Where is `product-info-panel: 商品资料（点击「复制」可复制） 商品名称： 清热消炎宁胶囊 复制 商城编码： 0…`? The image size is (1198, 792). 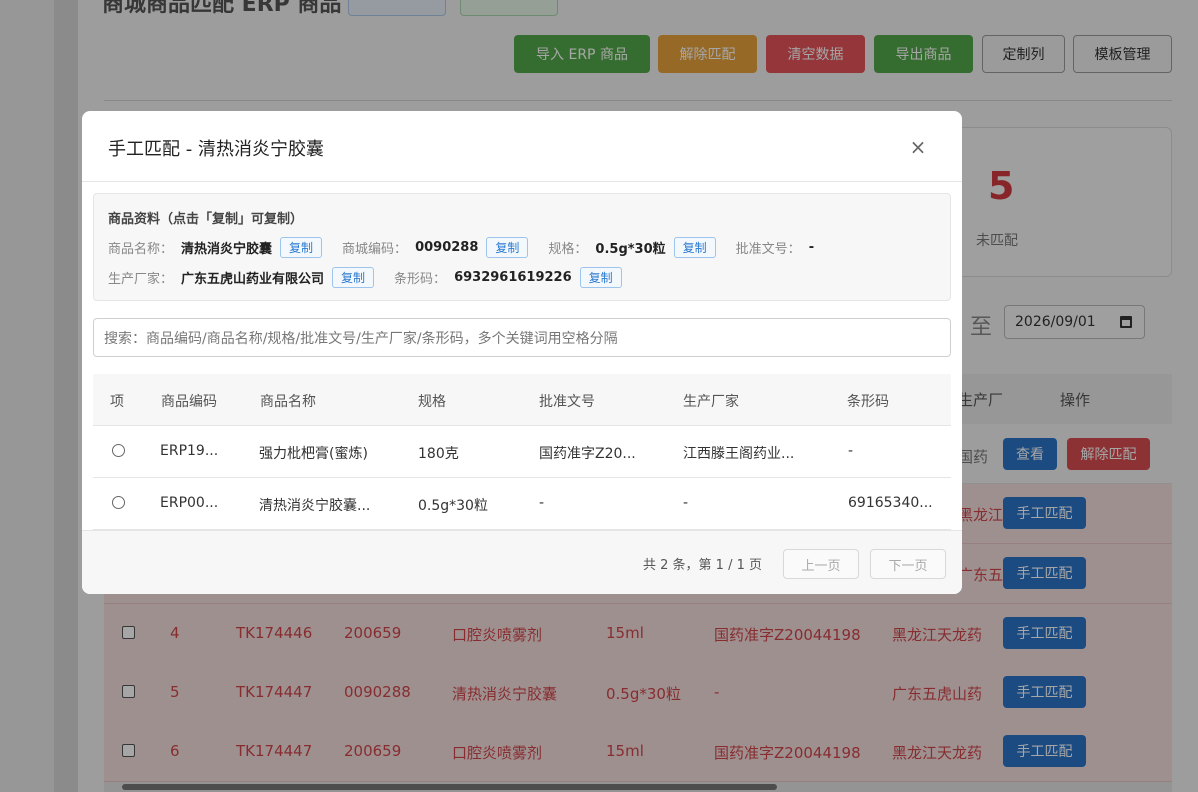
product-info-panel: 商品资料（点击「复制」可复制） 商品名称： 清热消炎宁胶囊 复制 商城编码： 0… is located at coordinates (522, 247).